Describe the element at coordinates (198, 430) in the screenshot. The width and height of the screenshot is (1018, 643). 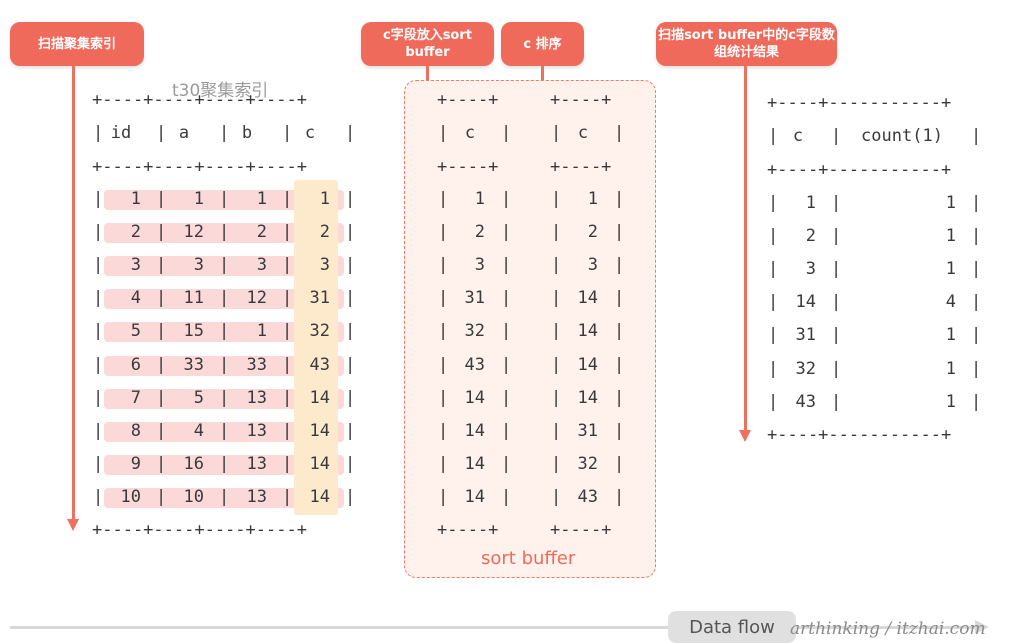
I see `table1-cell-a: 4` at that location.